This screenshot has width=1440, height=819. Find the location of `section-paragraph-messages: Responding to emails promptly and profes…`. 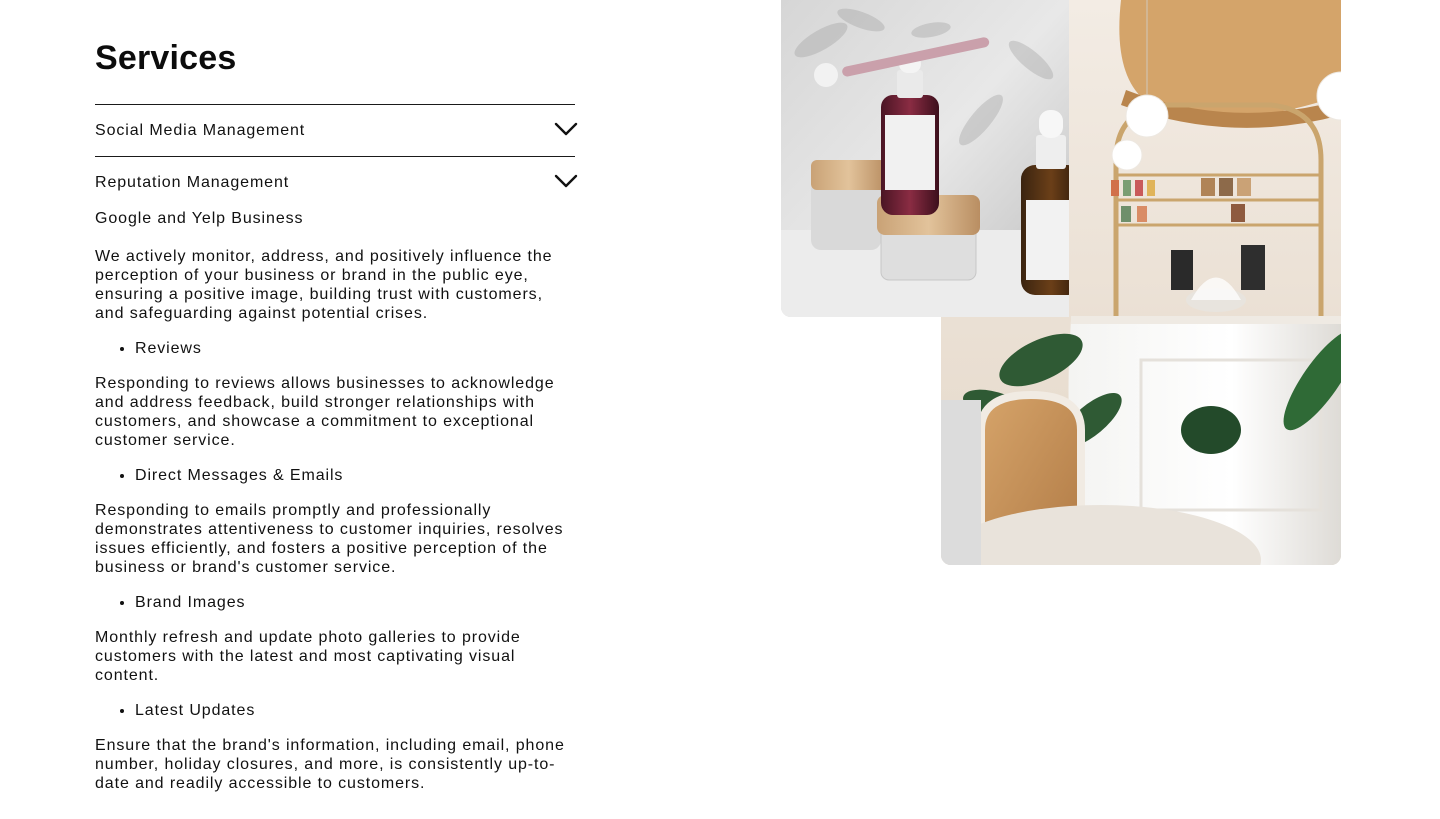

section-paragraph-messages: Responding to emails promptly and profes… is located at coordinates (329, 539).